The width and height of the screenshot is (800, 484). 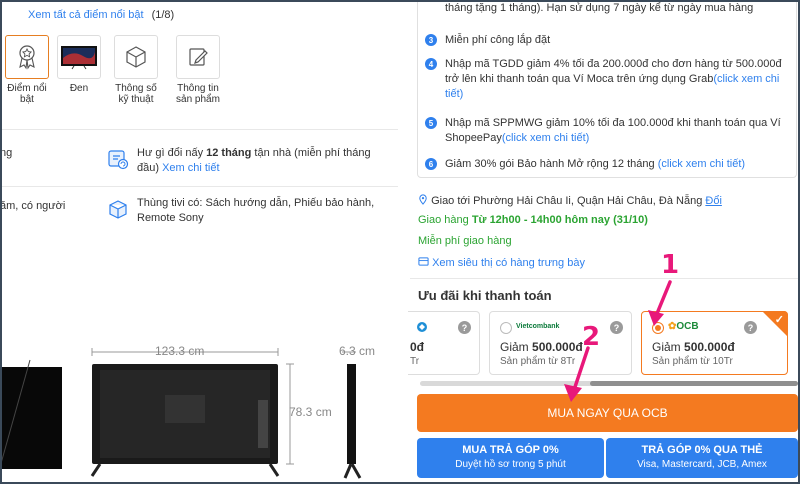 I want to click on card-installment-title: TRẢ GÓP 0% QUA THẺ, so click(x=702, y=450).